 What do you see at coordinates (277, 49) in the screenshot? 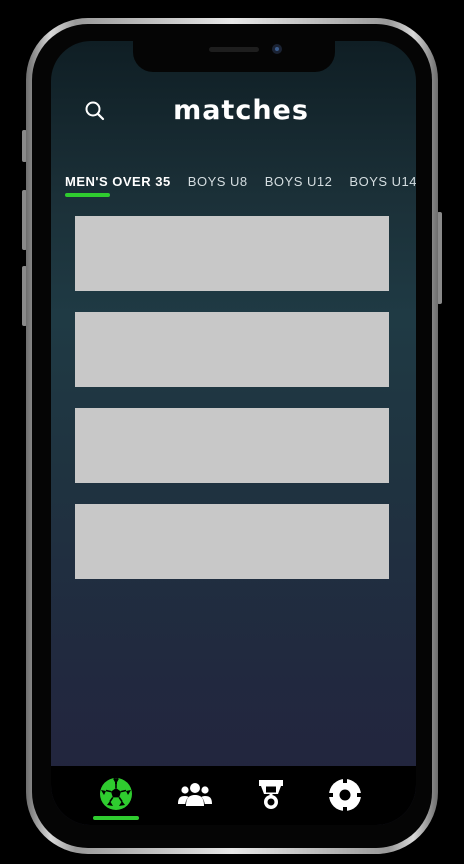
I see `front-camera` at bounding box center [277, 49].